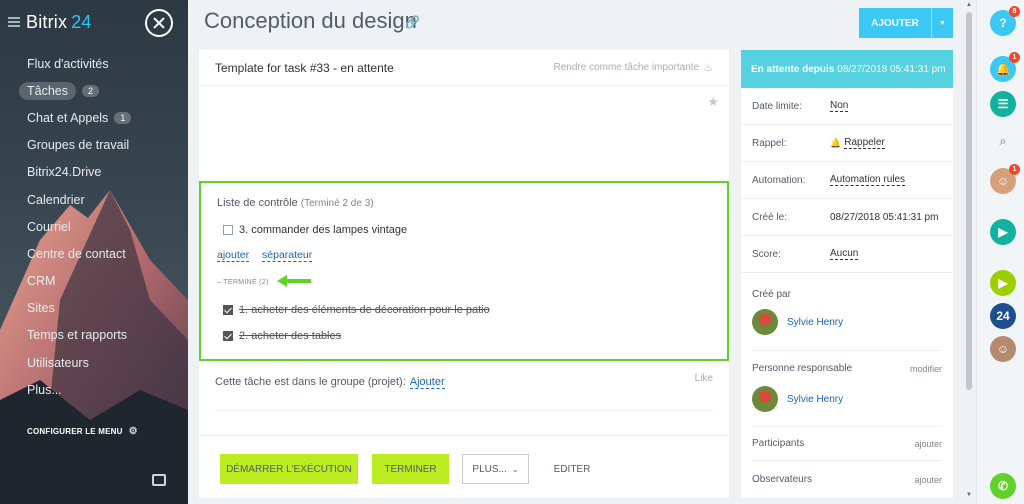  I want to click on checklist-title: Liste de contrôle (Terminé 2 de 3), so click(295, 203).